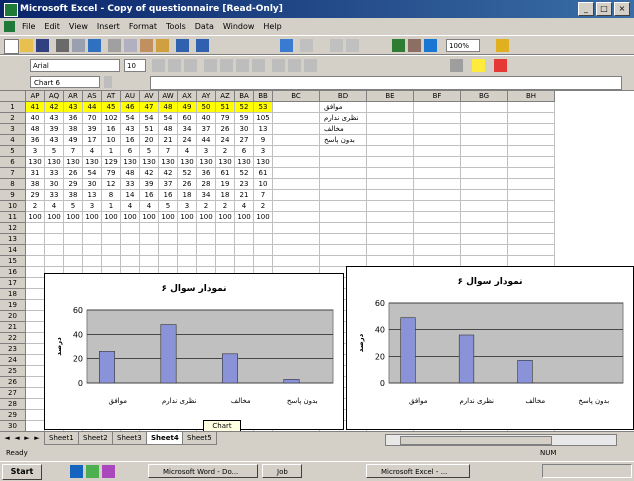 Image resolution: width=634 pixels, height=481 pixels. Describe the element at coordinates (263, 129) in the screenshot. I see `table-cell: 13` at that location.